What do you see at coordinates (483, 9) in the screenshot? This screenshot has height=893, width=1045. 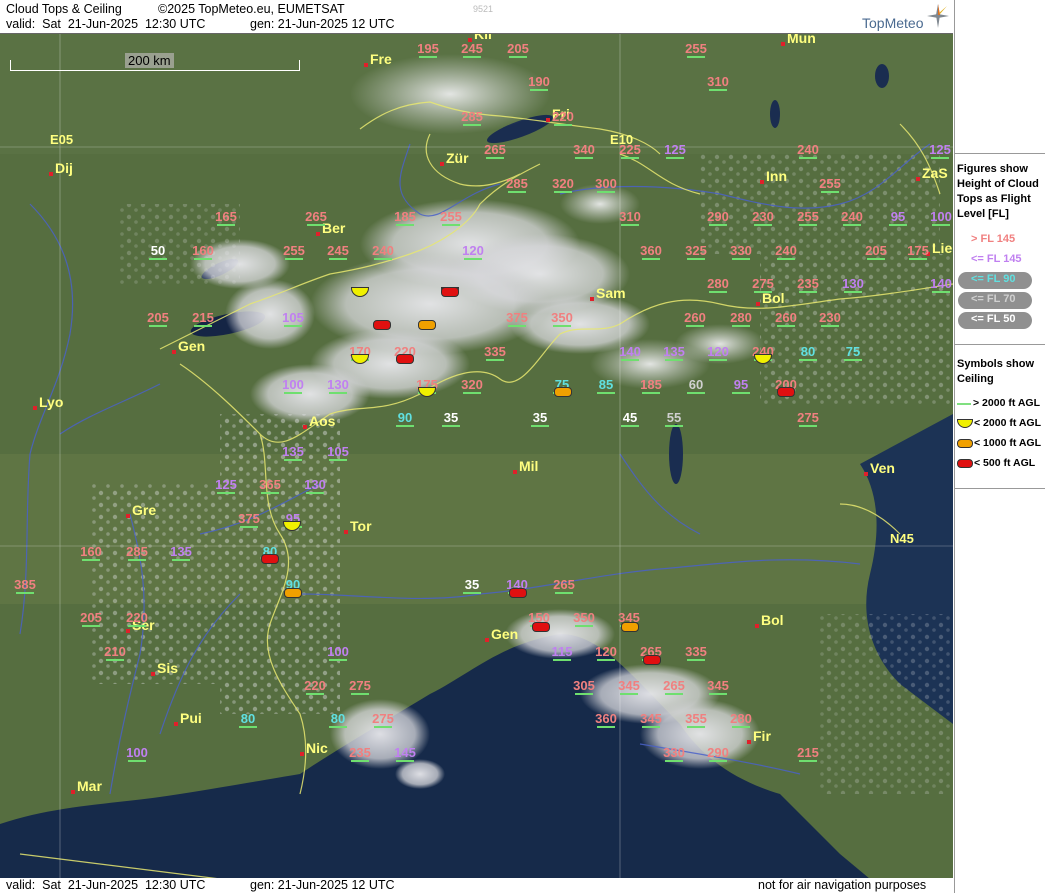 I see `image-code: 9521` at bounding box center [483, 9].